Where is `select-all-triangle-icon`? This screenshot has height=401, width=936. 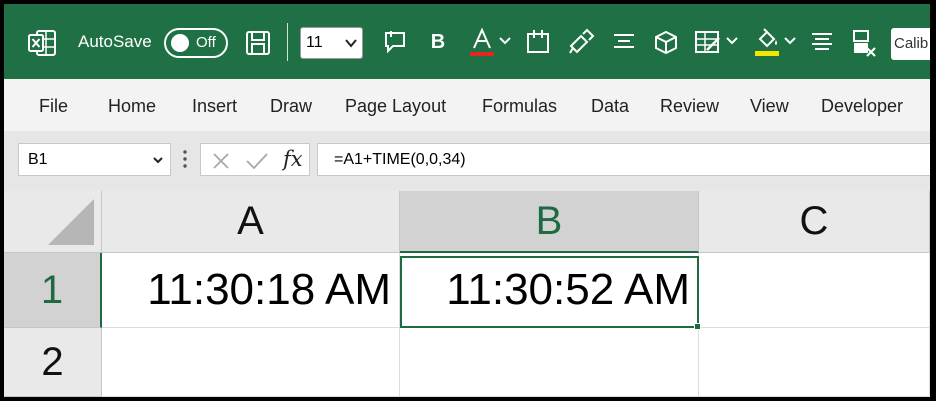 select-all-triangle-icon is located at coordinates (71, 222).